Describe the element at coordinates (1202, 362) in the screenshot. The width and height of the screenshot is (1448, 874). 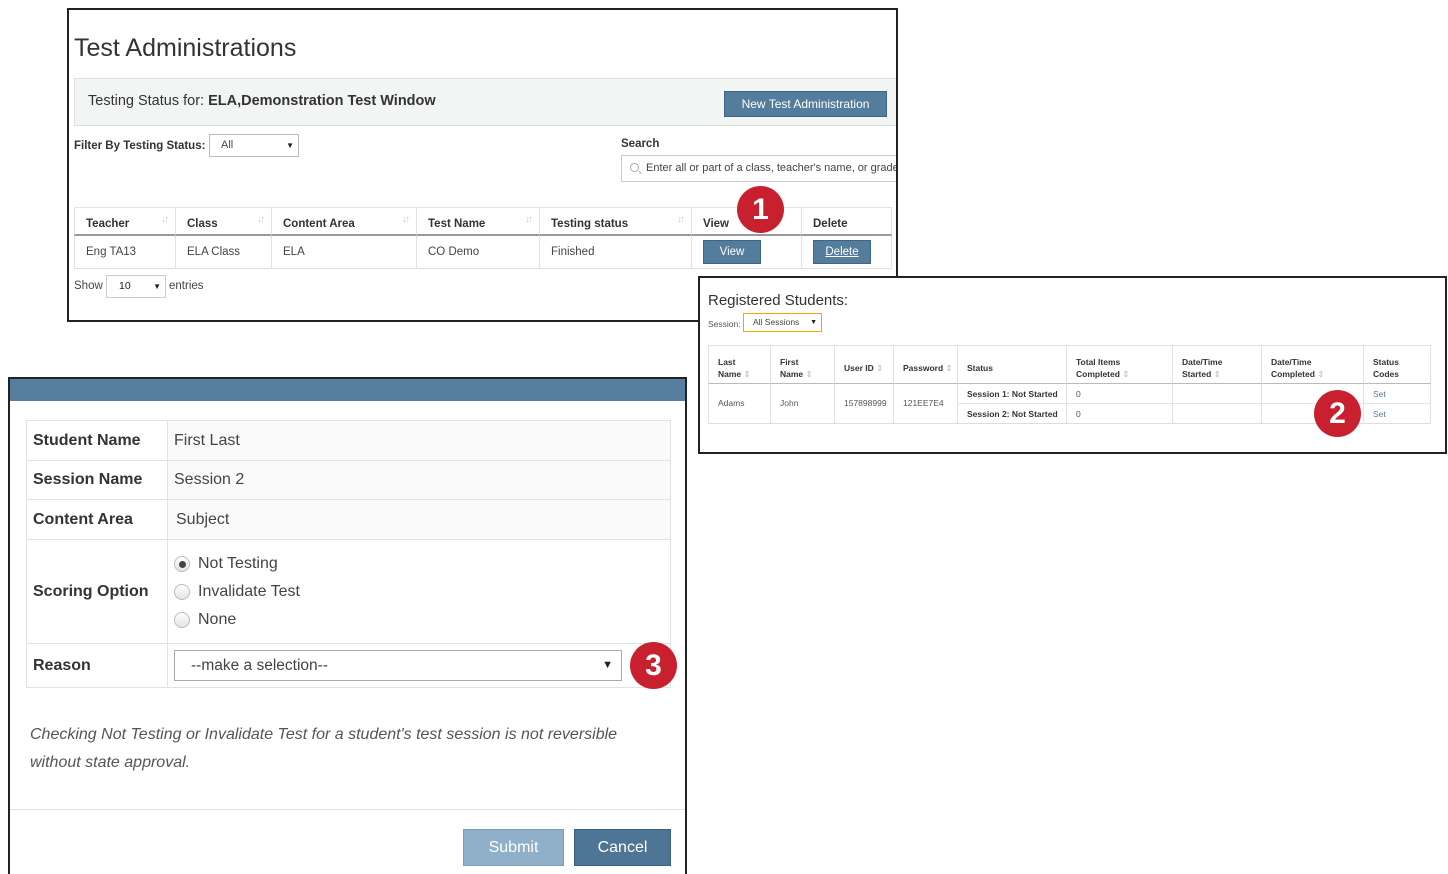
I see `column-header-label: Date/Time` at that location.